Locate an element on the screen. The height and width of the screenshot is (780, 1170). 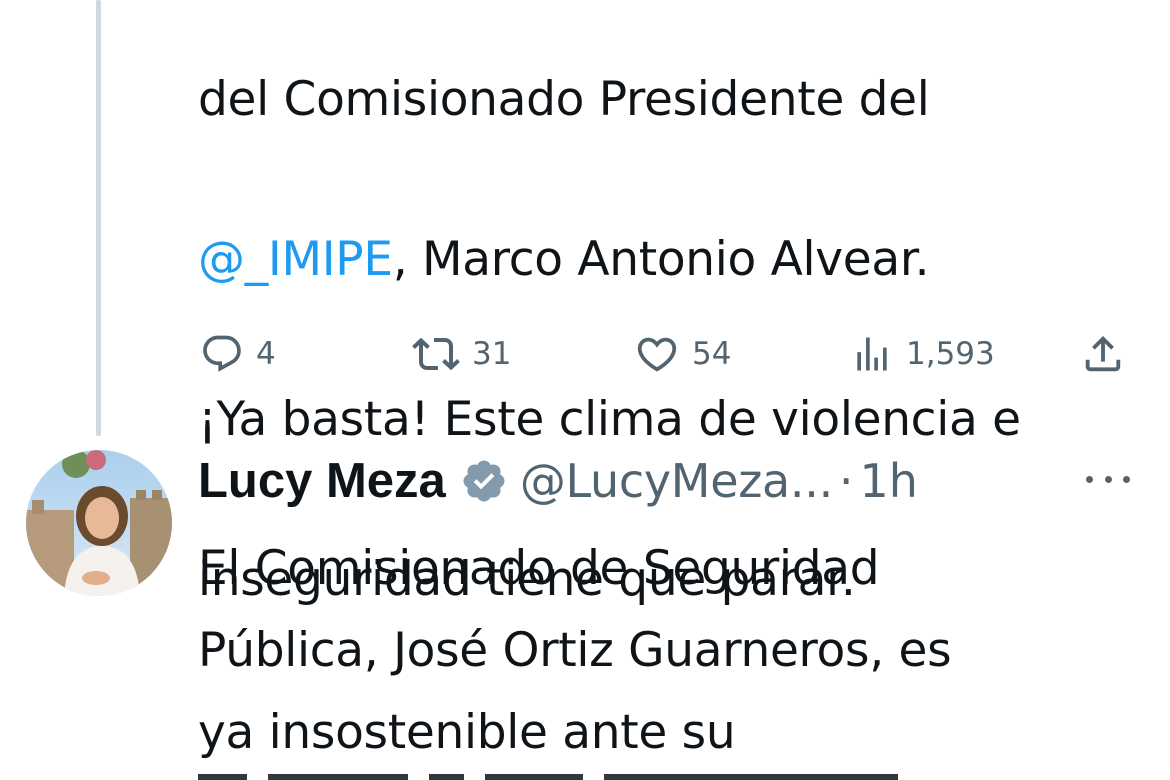
like-button: 54 is located at coordinates (682, 354).